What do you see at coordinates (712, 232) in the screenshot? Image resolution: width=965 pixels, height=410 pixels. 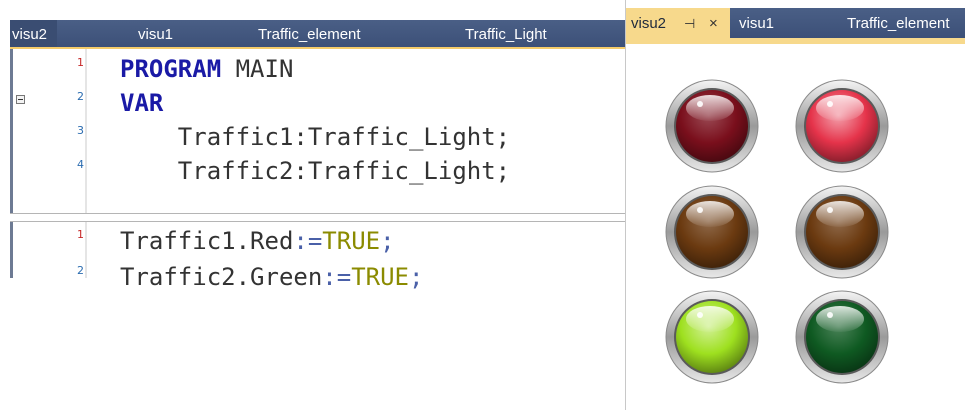 I see `traffic1-yellow-lamp` at bounding box center [712, 232].